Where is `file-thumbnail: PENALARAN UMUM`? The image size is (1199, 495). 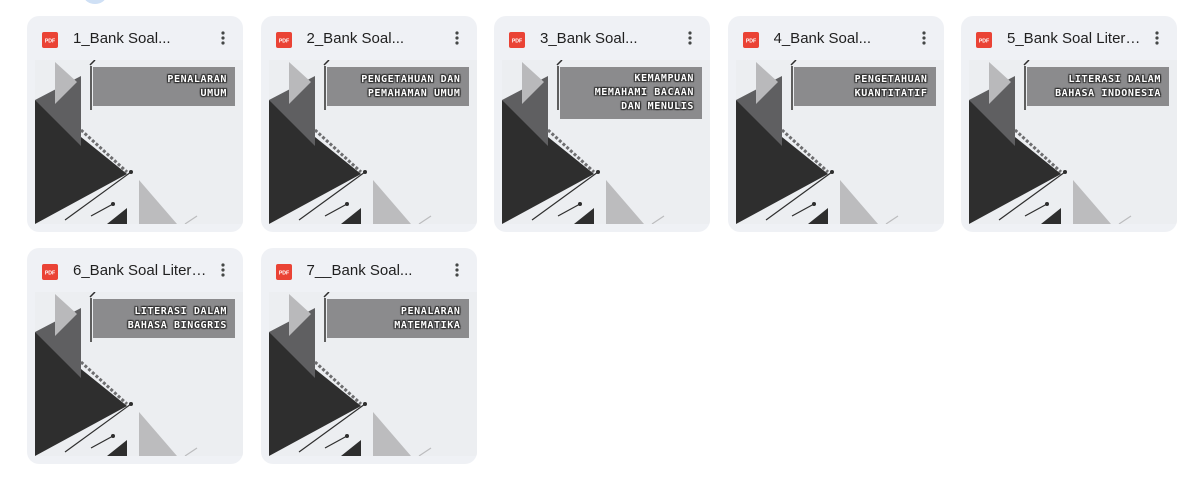 file-thumbnail: PENALARAN UMUM is located at coordinates (139, 142).